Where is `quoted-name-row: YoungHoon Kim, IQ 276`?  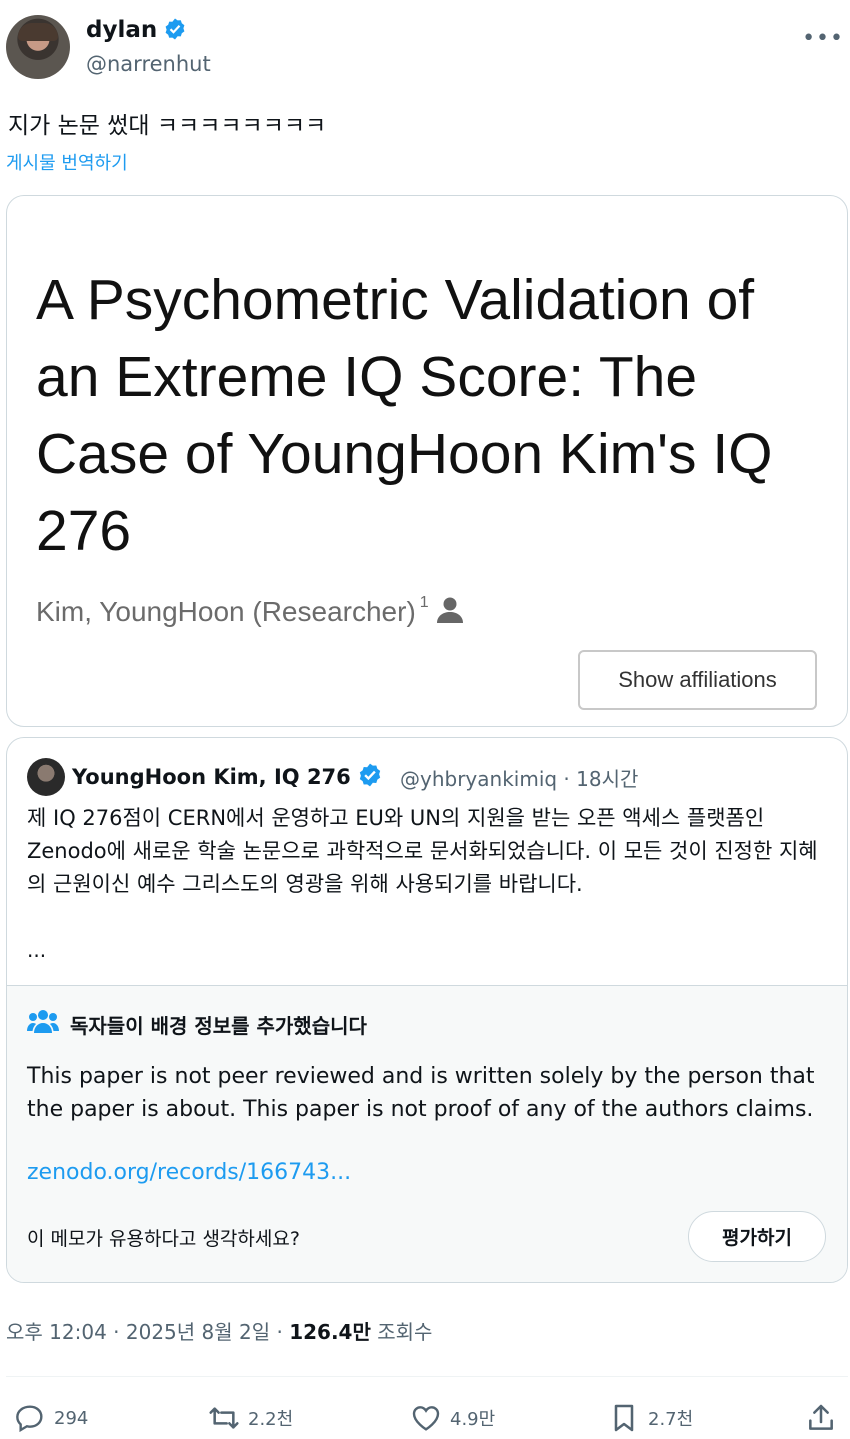 quoted-name-row: YoungHoon Kim, IQ 276 is located at coordinates (227, 775).